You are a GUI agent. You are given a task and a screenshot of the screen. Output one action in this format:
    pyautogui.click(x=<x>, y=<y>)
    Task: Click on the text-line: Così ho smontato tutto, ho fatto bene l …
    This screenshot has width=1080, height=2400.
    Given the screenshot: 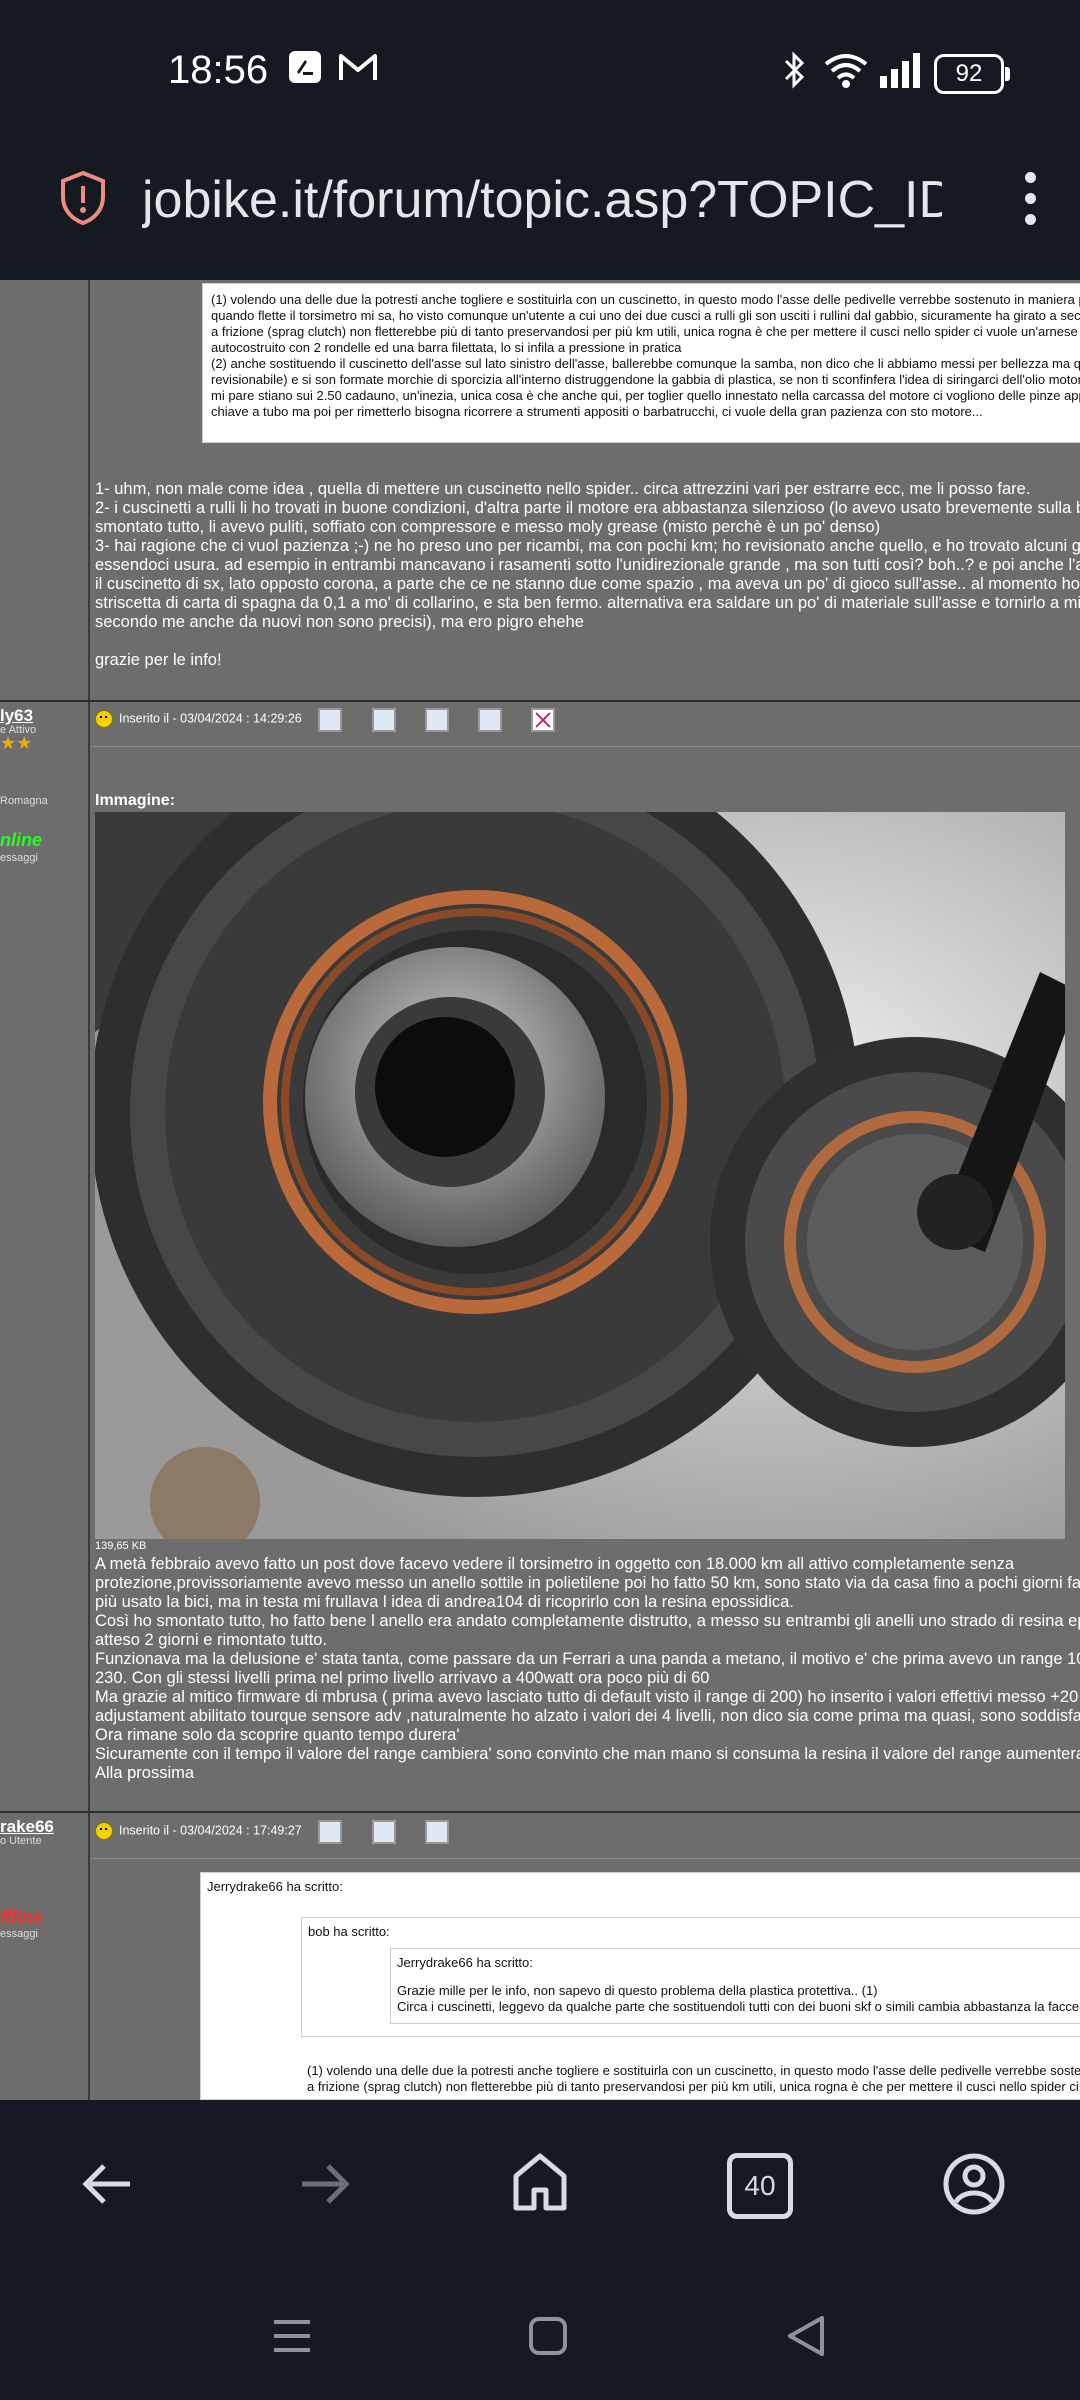 What is the action you would take?
    pyautogui.click(x=587, y=1621)
    